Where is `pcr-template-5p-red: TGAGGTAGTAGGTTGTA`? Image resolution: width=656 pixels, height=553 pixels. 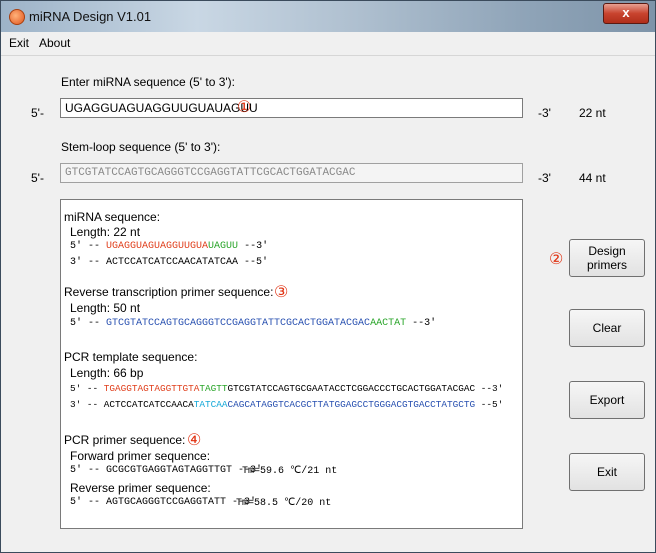
pcr-template-5p-red: TGAGGTAGTAGGTTGTA is located at coordinates (151, 388).